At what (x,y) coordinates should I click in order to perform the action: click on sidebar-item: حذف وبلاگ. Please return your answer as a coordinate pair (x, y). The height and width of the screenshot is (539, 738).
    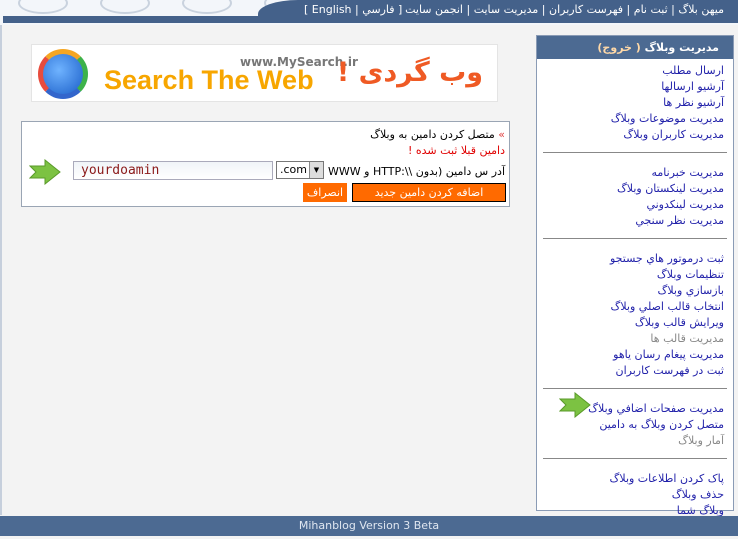
    Looking at the image, I should click on (630, 495).